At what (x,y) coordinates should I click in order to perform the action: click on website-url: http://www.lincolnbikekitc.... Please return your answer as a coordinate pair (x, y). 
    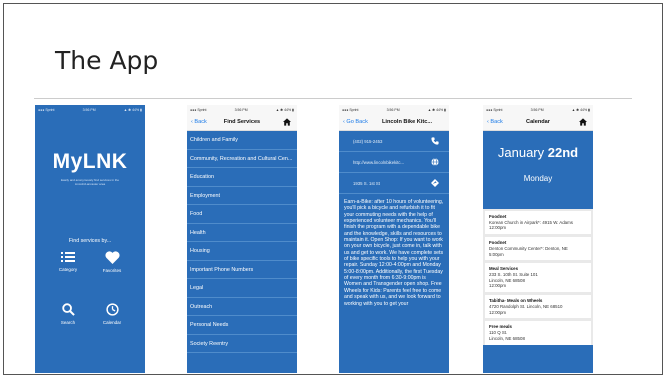
    Looking at the image, I should click on (379, 162).